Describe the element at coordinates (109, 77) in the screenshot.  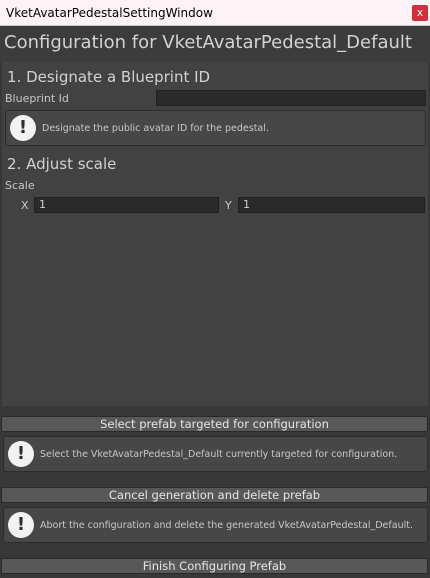
I see `section-heading-blueprint: 1. Designate a Blueprint ID` at that location.